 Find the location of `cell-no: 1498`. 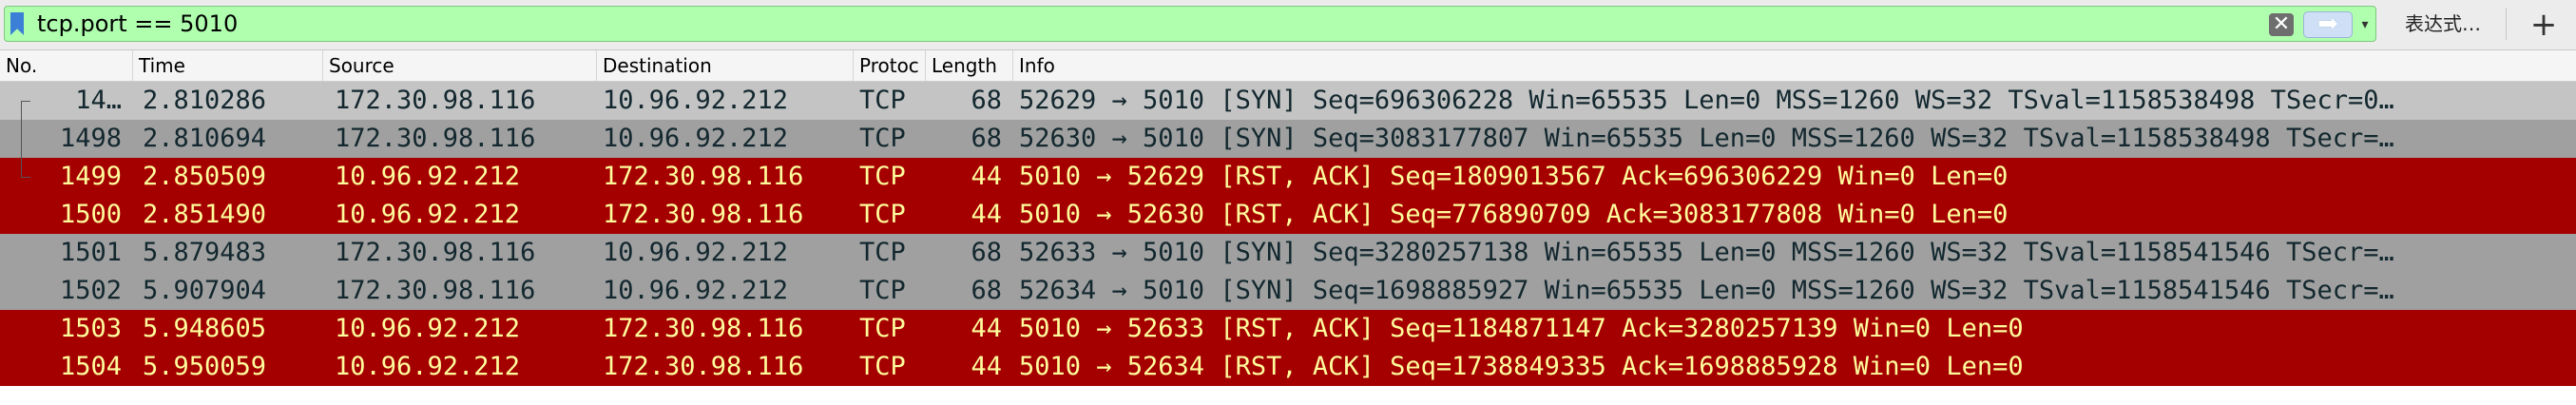

cell-no: 1498 is located at coordinates (91, 138).